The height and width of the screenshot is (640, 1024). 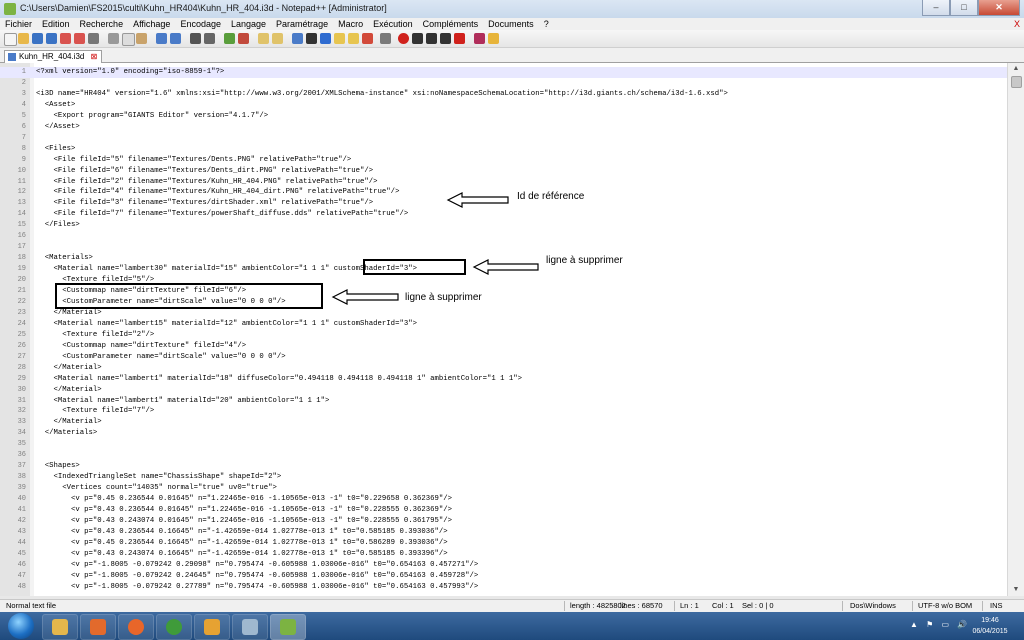 I want to click on save-macro-icon, so click(x=459, y=38).